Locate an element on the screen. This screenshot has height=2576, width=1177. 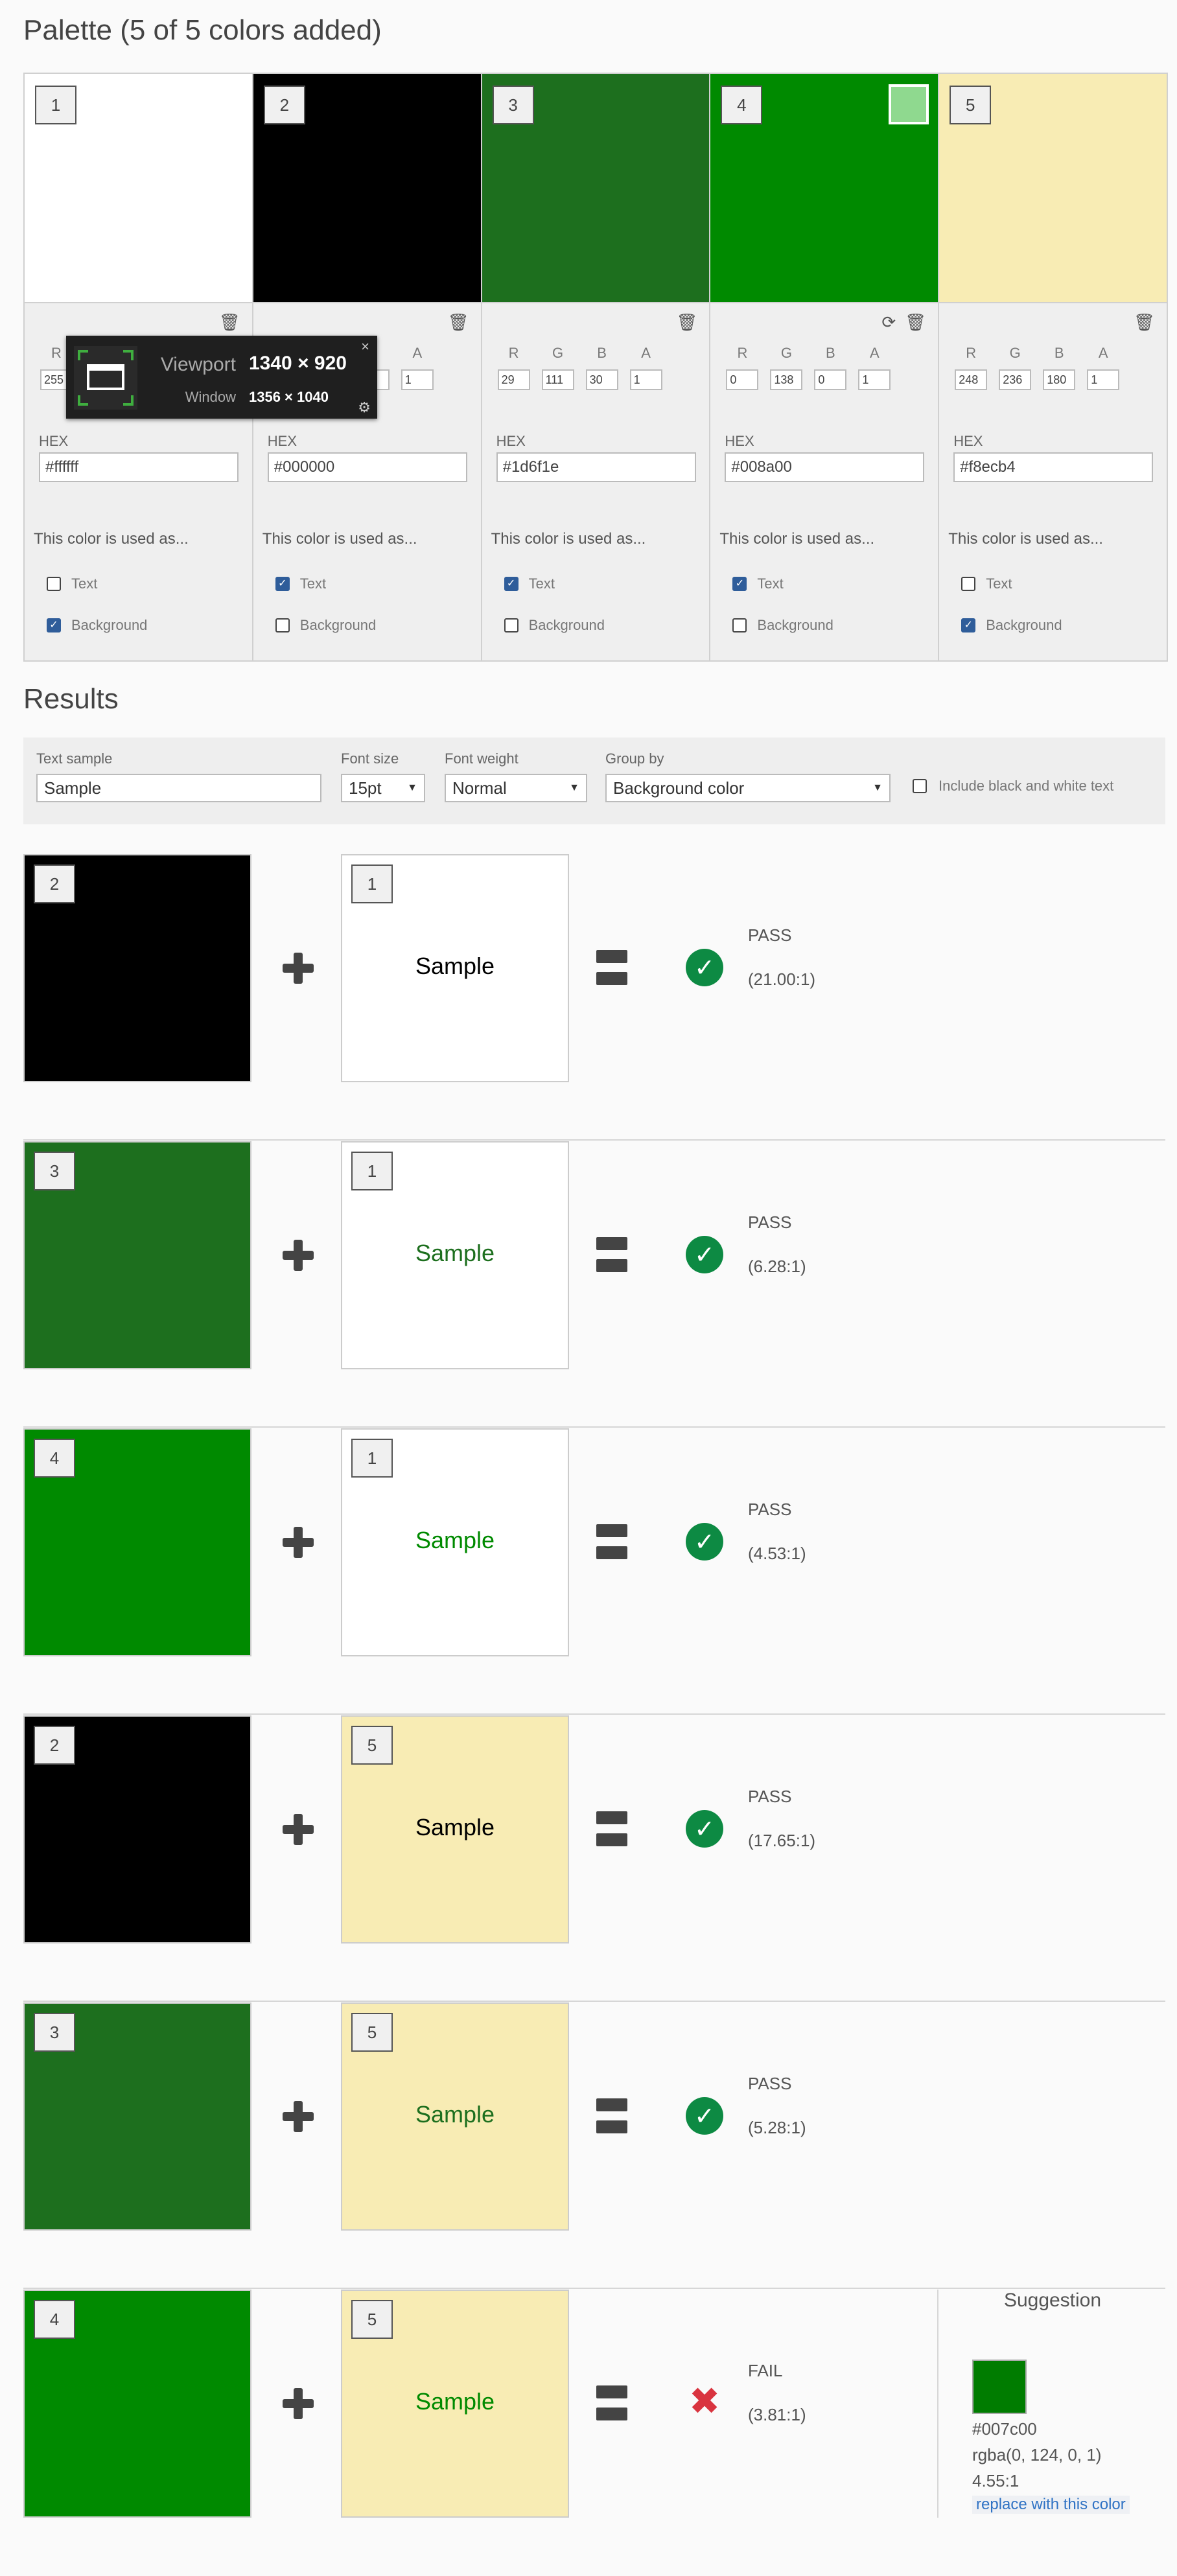
text-sample-label: Text sample is located at coordinates (75, 758).